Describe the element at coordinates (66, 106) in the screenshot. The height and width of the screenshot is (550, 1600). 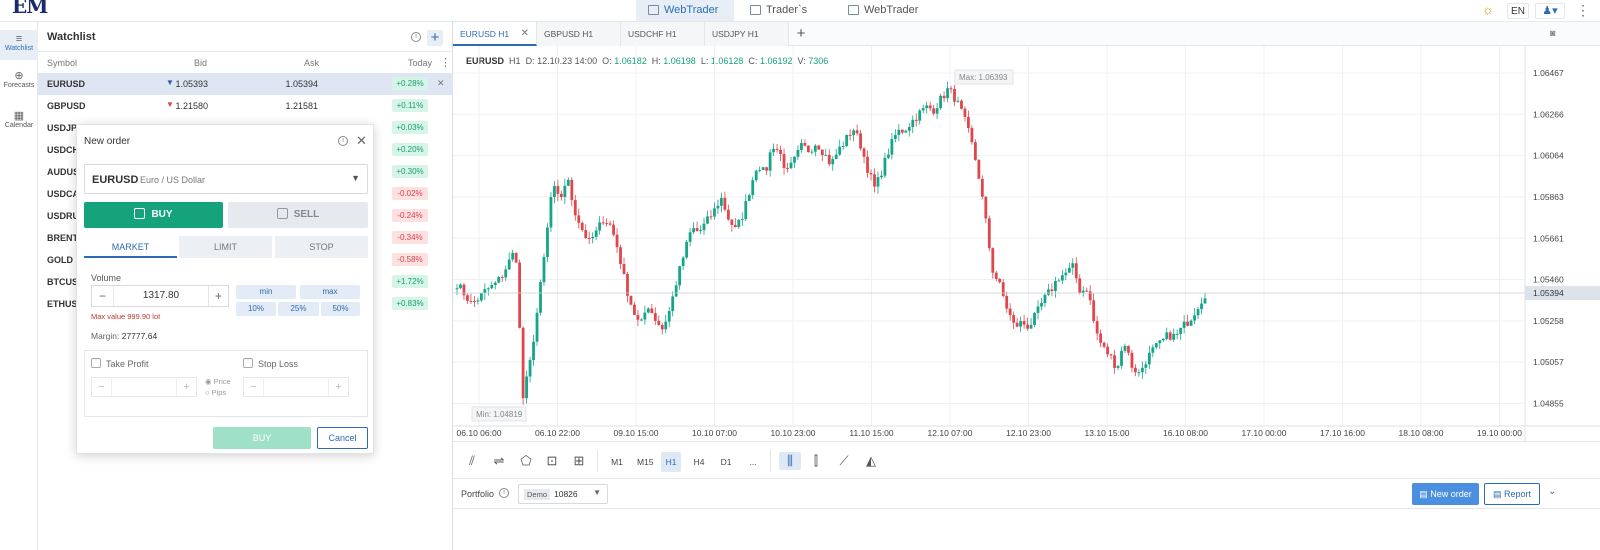
I see `row-symbol: GBPUSD` at that location.